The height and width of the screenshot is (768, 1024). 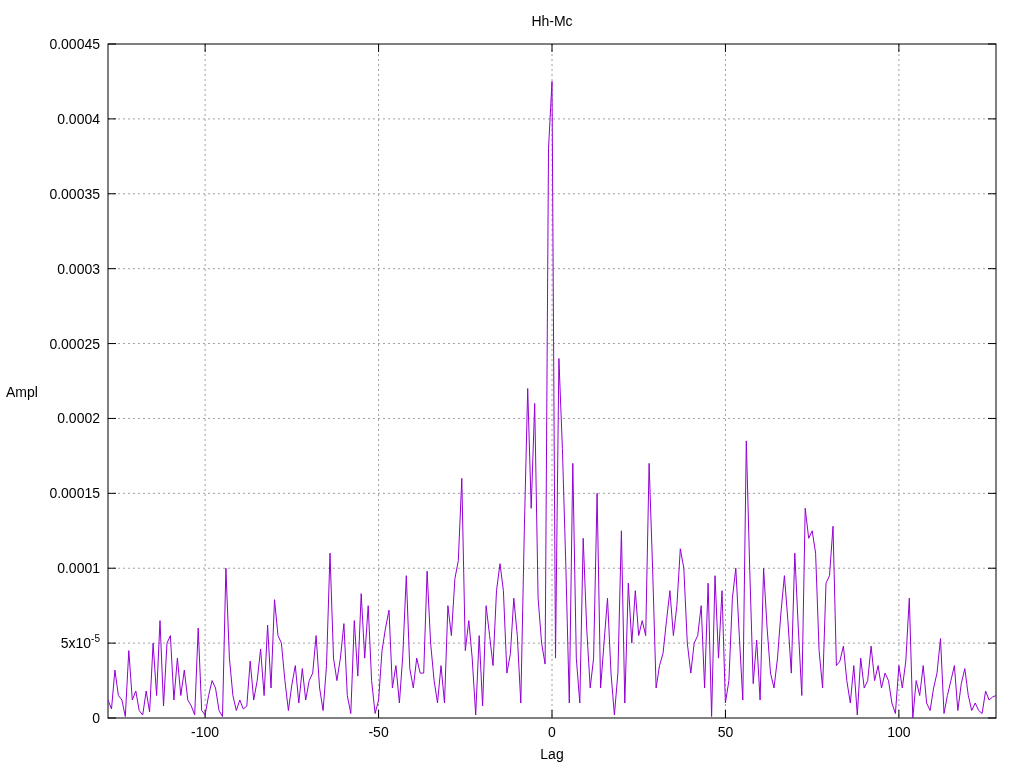 What do you see at coordinates (74, 493) in the screenshot?
I see `y-tick-label: 0.00015` at bounding box center [74, 493].